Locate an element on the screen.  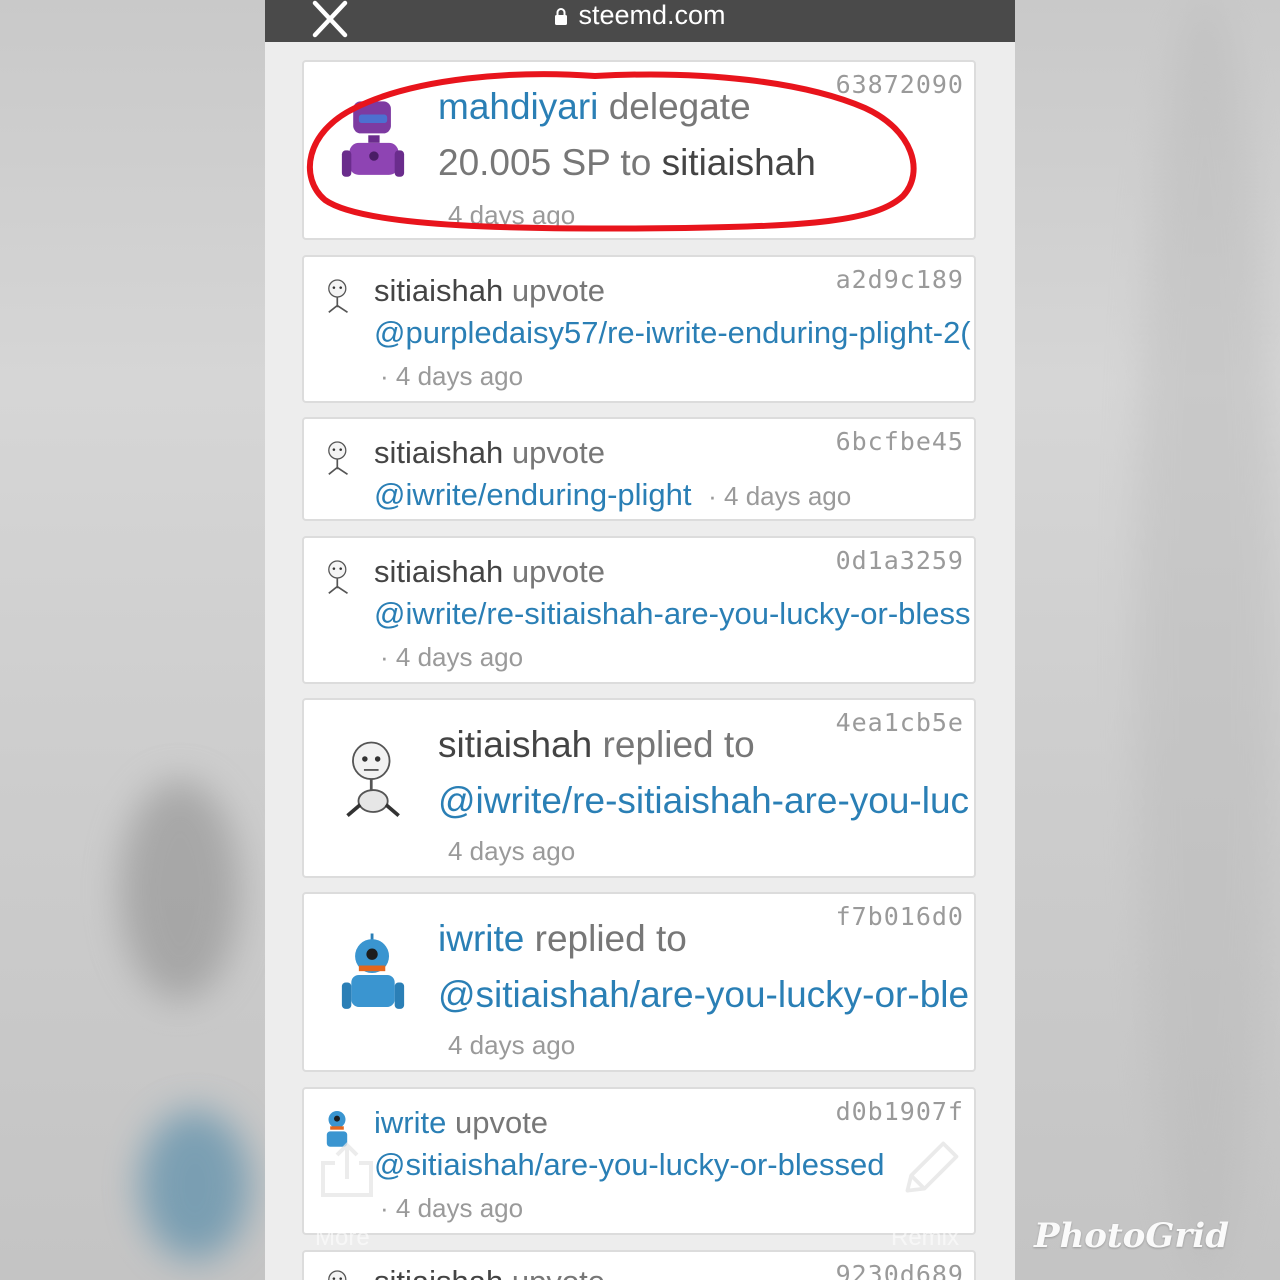
edit-label: Remix is located at coordinates (925, 1238).